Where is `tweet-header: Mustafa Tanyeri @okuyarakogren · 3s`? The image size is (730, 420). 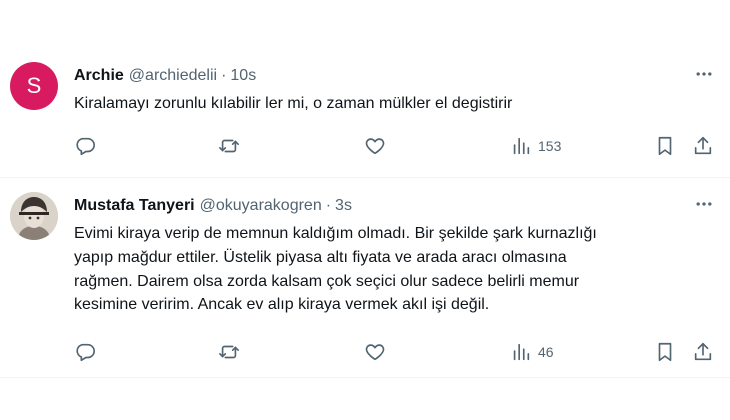
tweet-header: Mustafa Tanyeri @okuyarakogren · 3s is located at coordinates (213, 206).